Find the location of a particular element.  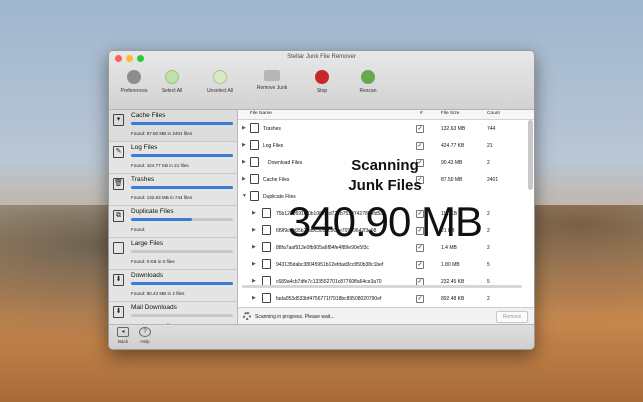

stop-label: Stop is located at coordinates (322, 91).